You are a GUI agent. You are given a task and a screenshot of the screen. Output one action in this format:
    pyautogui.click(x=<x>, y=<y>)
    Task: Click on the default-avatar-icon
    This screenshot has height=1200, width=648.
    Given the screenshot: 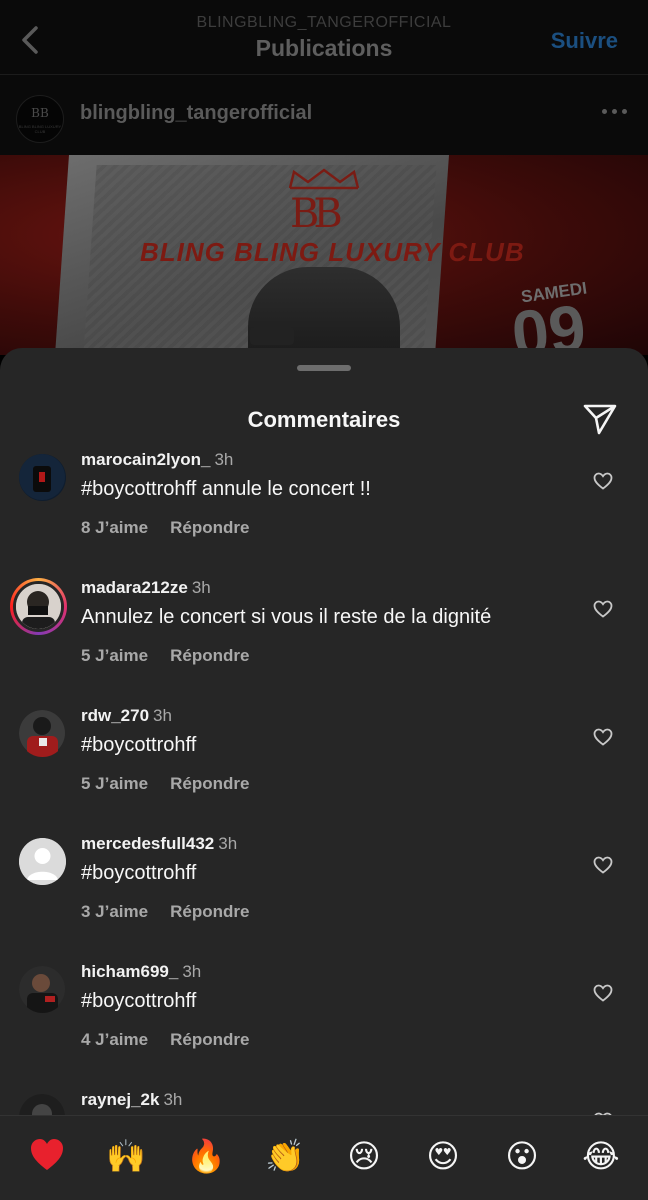 What is the action you would take?
    pyautogui.click(x=42, y=861)
    